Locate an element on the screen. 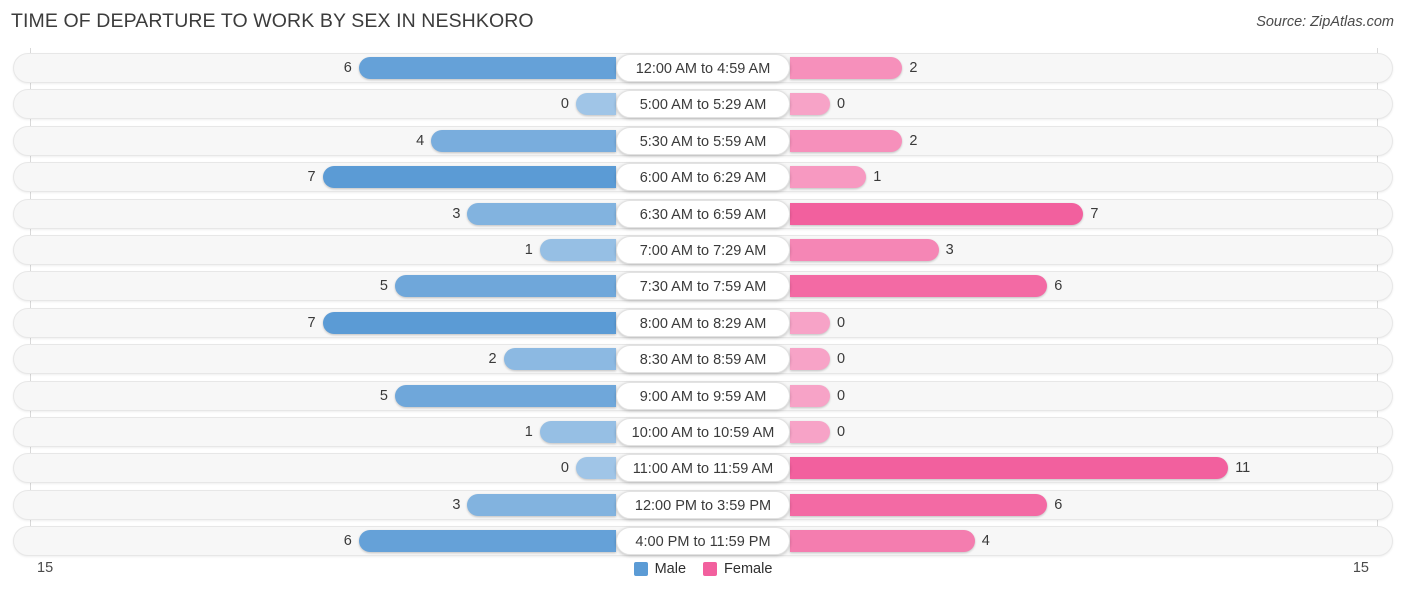  category-label-pill: 12:00 AM to 4:59 AM is located at coordinates (703, 68).